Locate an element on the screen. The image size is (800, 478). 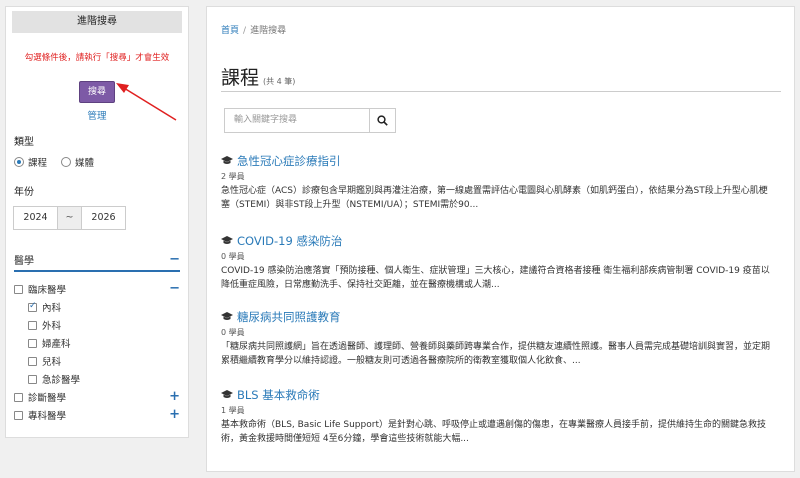
medicine-section-title: 醫學 is located at coordinates (24, 261).